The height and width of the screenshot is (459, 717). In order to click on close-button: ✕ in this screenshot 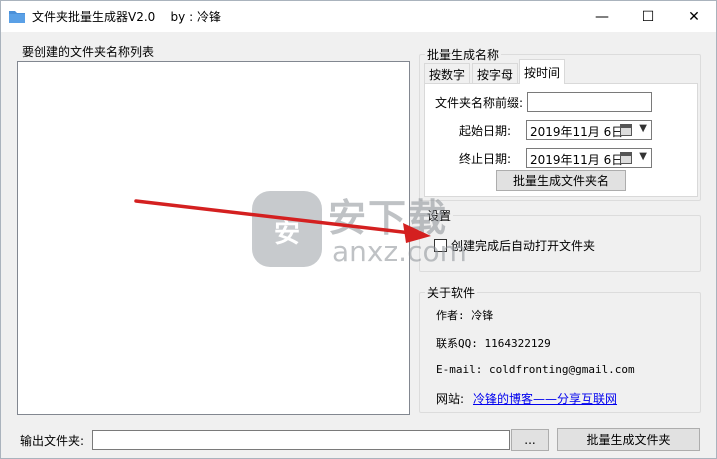, I will do `click(694, 16)`.